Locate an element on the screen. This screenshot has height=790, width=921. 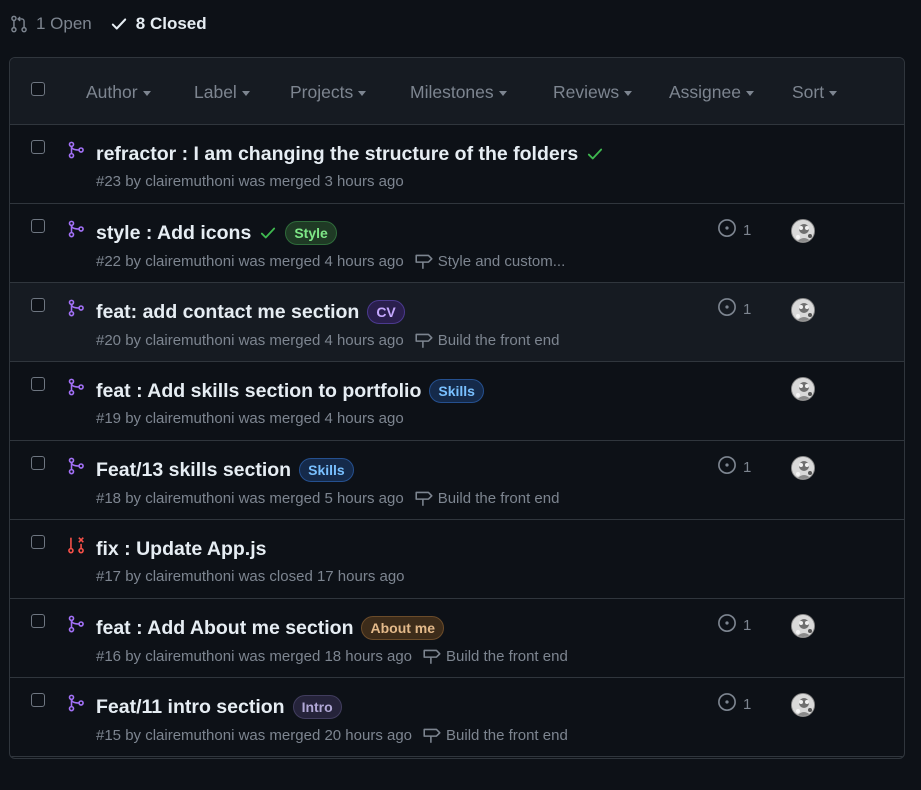
pull-request-icon is located at coordinates (19, 24).